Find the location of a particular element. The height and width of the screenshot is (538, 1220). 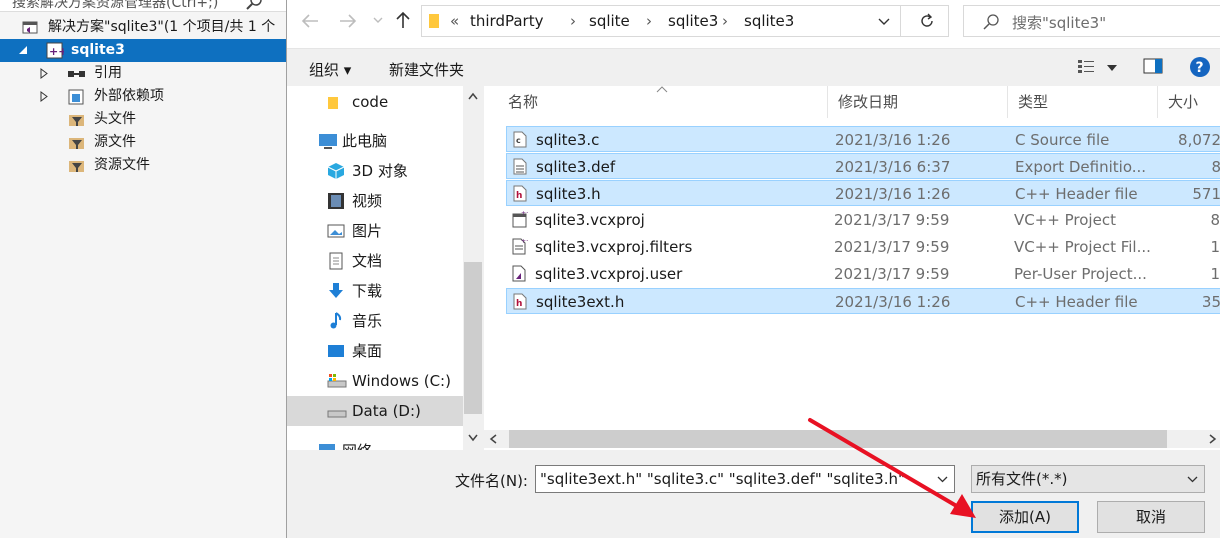

new-folder-button: 新建文件夹 is located at coordinates (426, 69).